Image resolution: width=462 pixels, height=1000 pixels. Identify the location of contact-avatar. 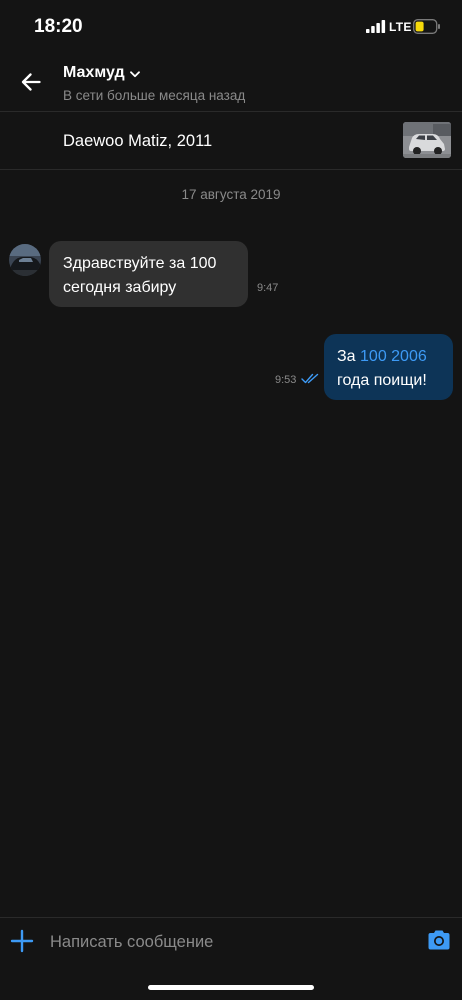
(25, 260).